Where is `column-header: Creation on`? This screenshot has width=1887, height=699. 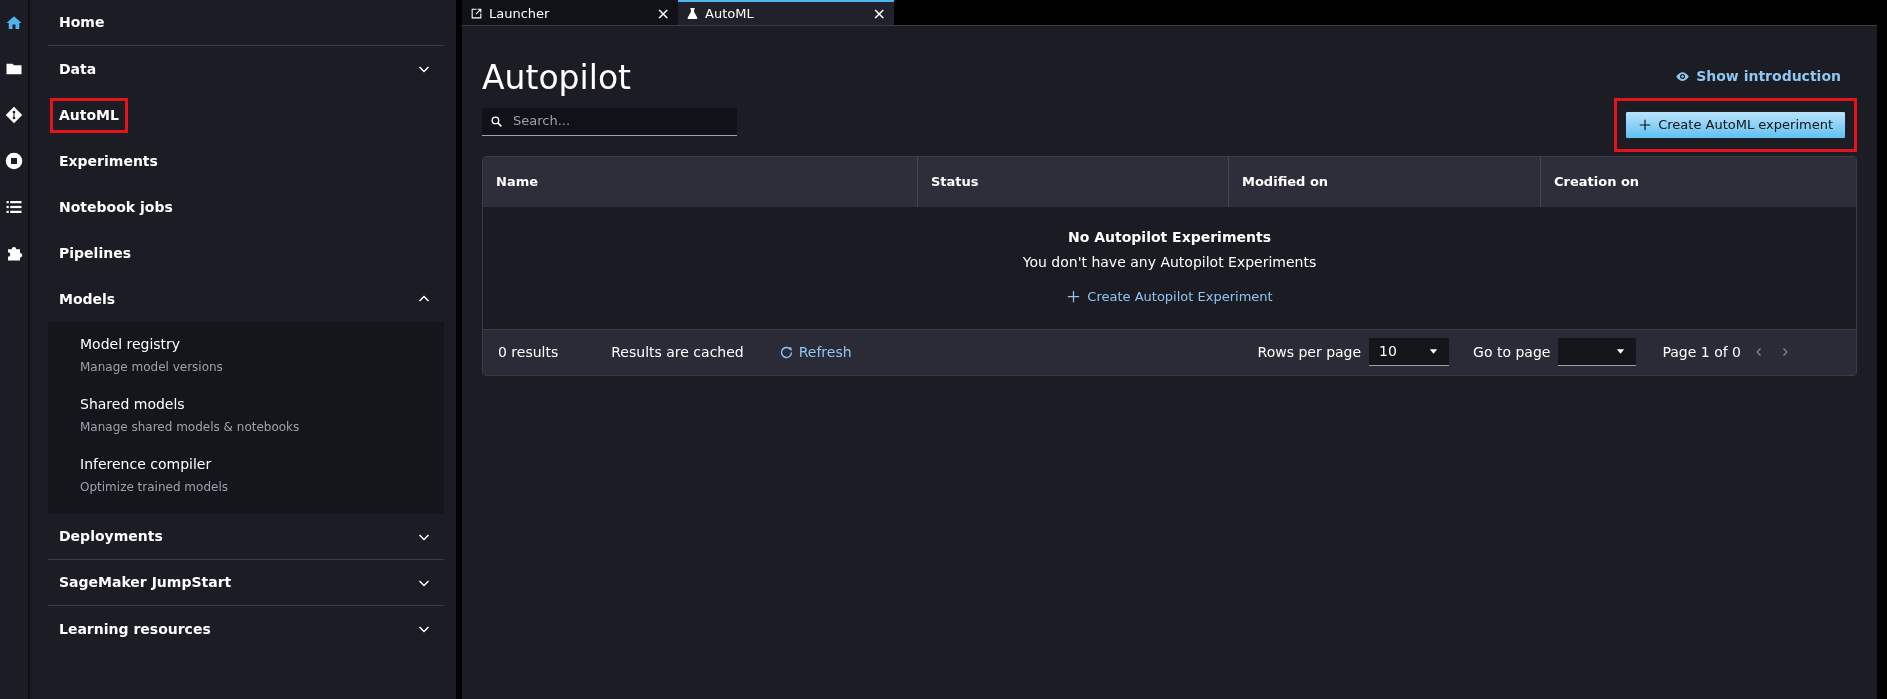 column-header: Creation on is located at coordinates (1698, 181).